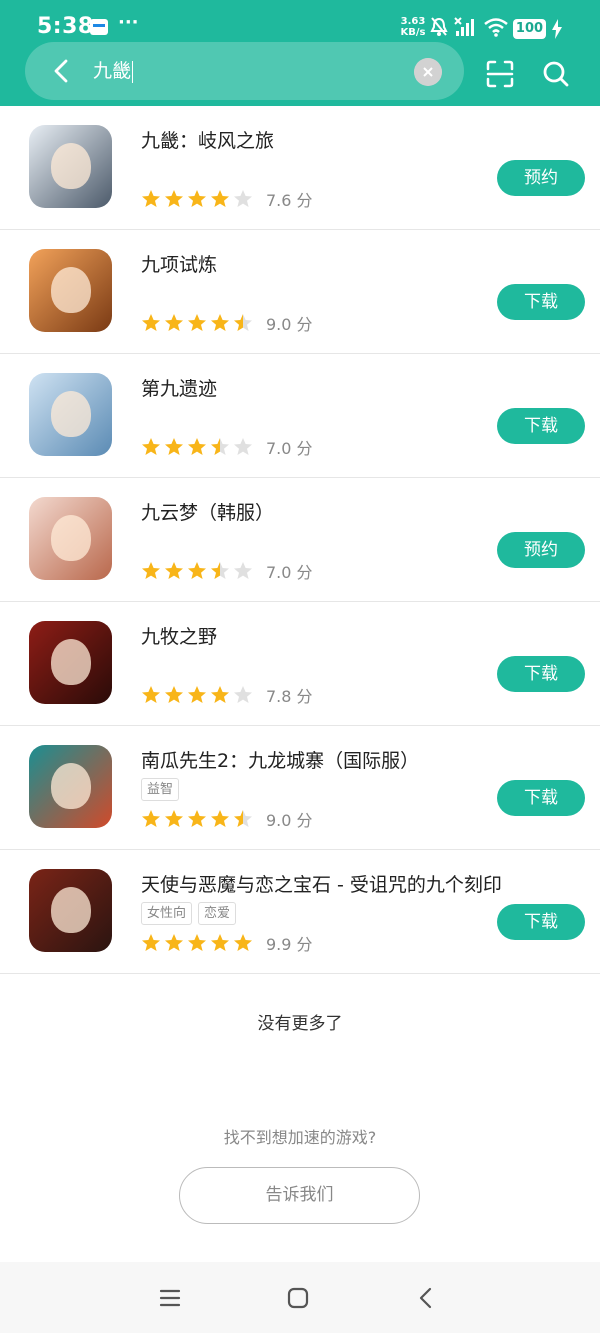 This screenshot has height=1333, width=600. Describe the element at coordinates (179, 387) in the screenshot. I see `game-title: 第九遗迹` at that location.